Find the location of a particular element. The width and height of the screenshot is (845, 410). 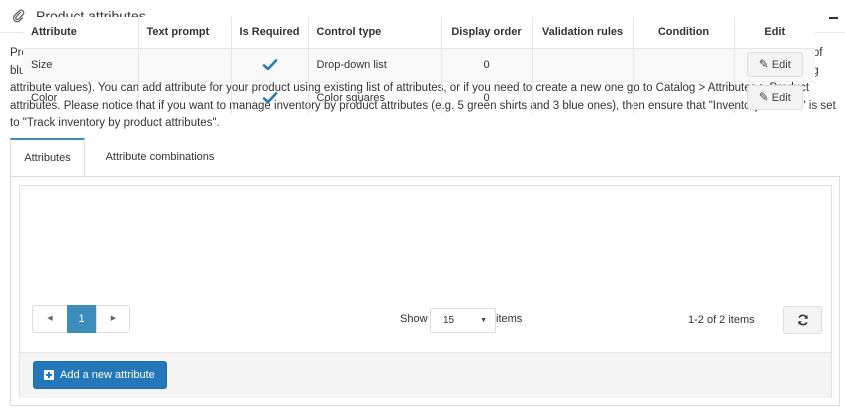

column-header-validation-rules: Validation rules is located at coordinates (583, 33).